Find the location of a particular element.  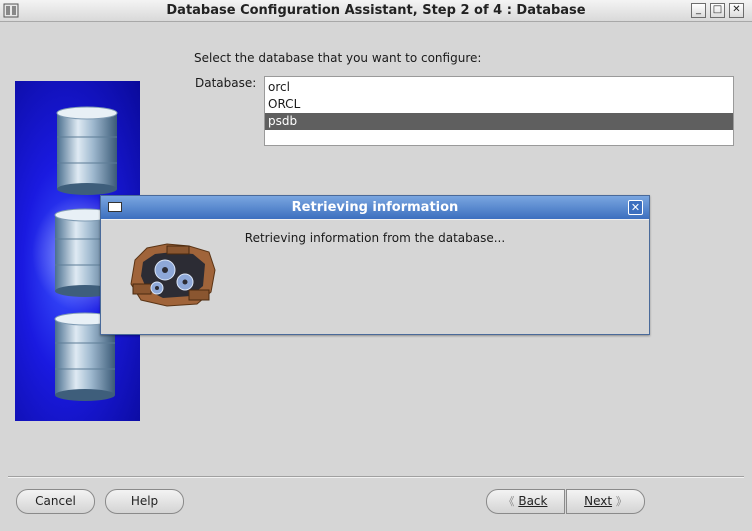

chevron-left-icon: 《 is located at coordinates (509, 501).